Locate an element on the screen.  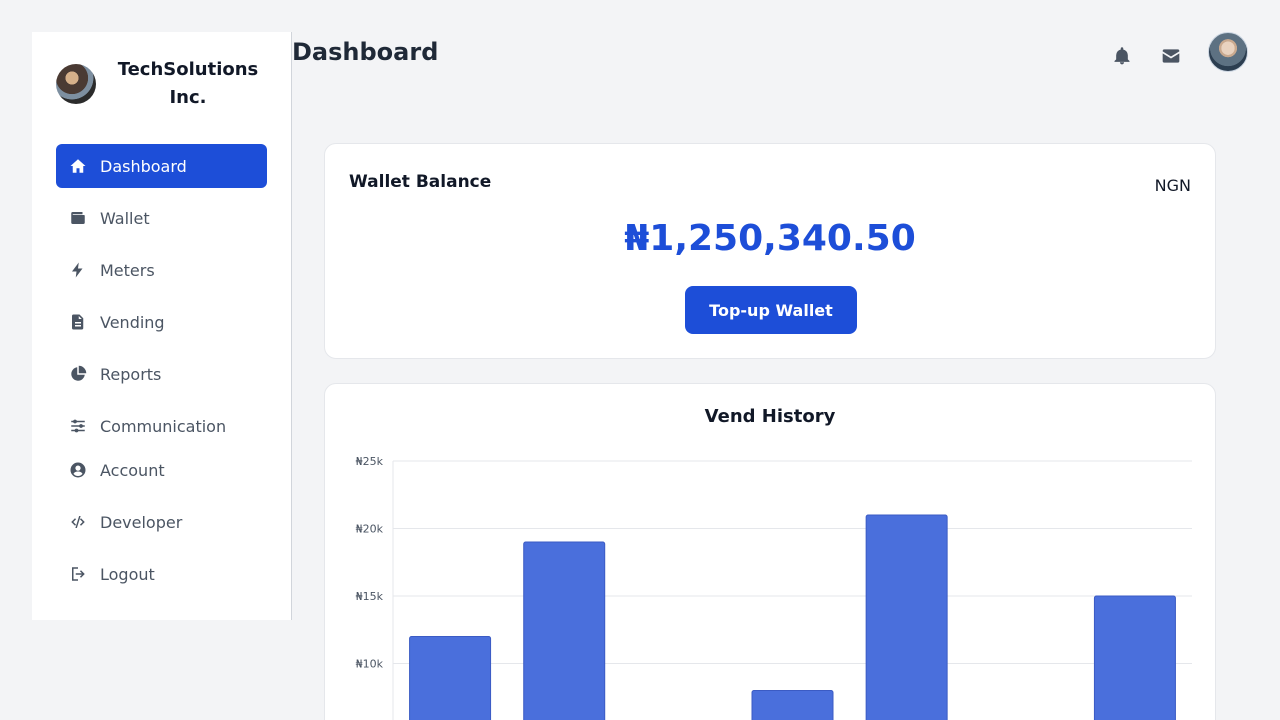
y-tick-label: ₦10k is located at coordinates (370, 664).